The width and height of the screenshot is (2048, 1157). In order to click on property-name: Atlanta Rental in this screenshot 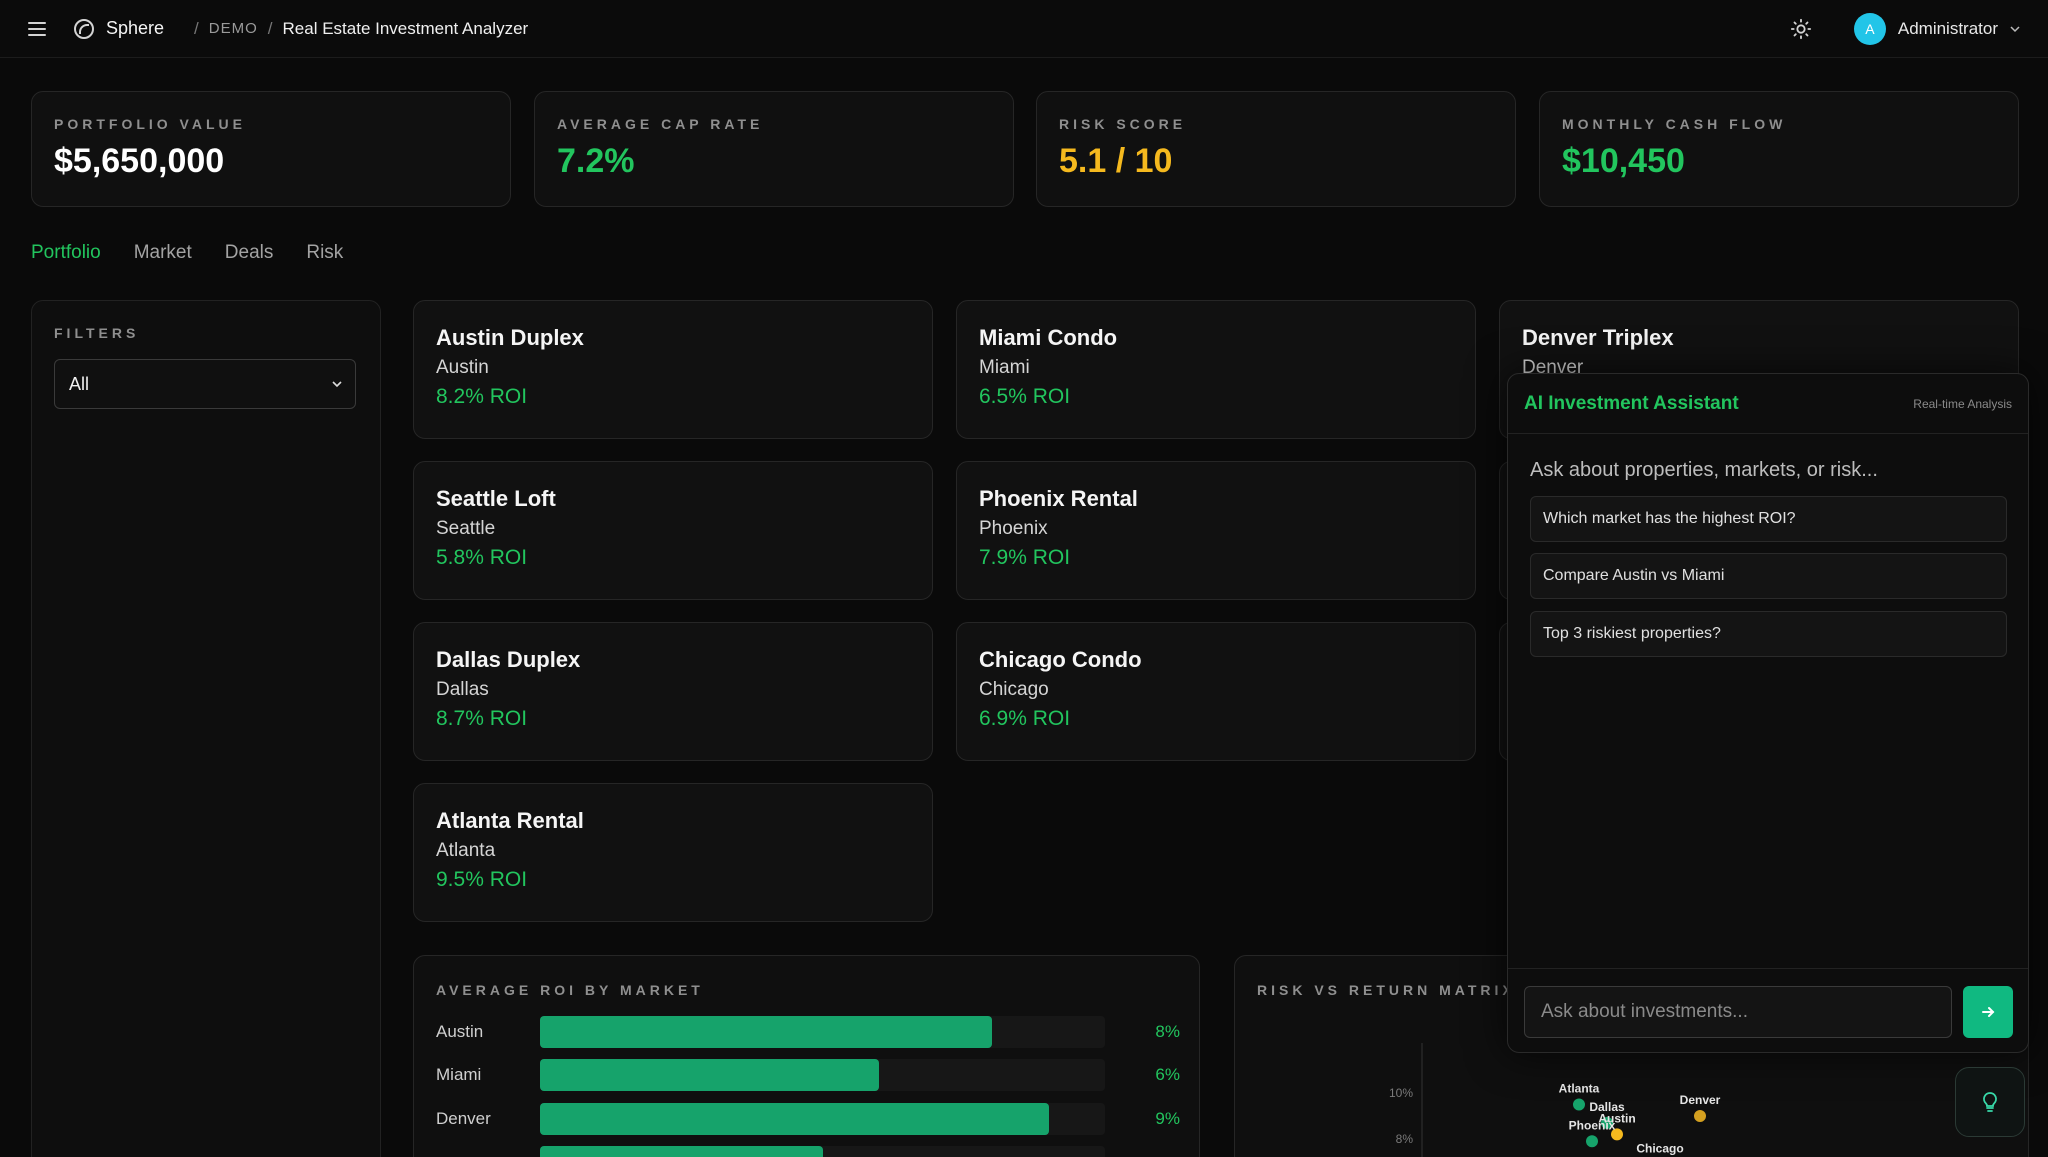, I will do `click(510, 820)`.